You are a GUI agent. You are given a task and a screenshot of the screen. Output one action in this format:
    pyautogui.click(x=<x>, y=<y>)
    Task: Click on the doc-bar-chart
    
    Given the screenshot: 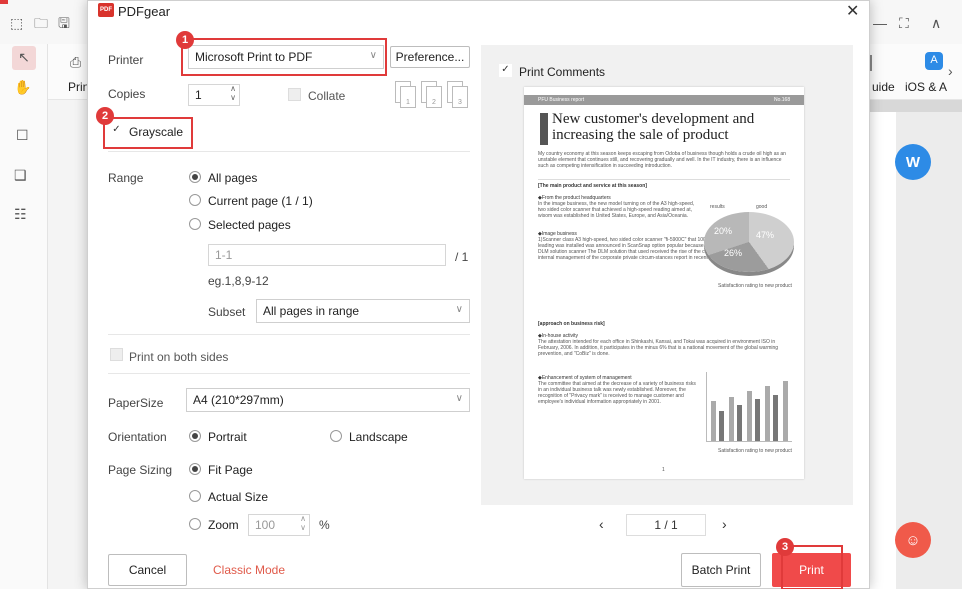 What is the action you would take?
    pyautogui.click(x=749, y=407)
    